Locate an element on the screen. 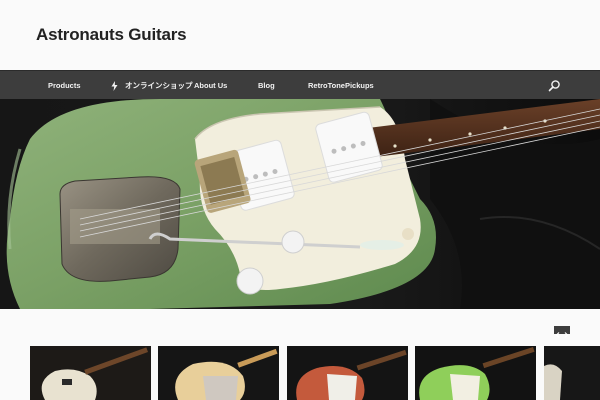 This screenshot has width=600, height=400. carousel-prev-button is located at coordinates (558, 332).